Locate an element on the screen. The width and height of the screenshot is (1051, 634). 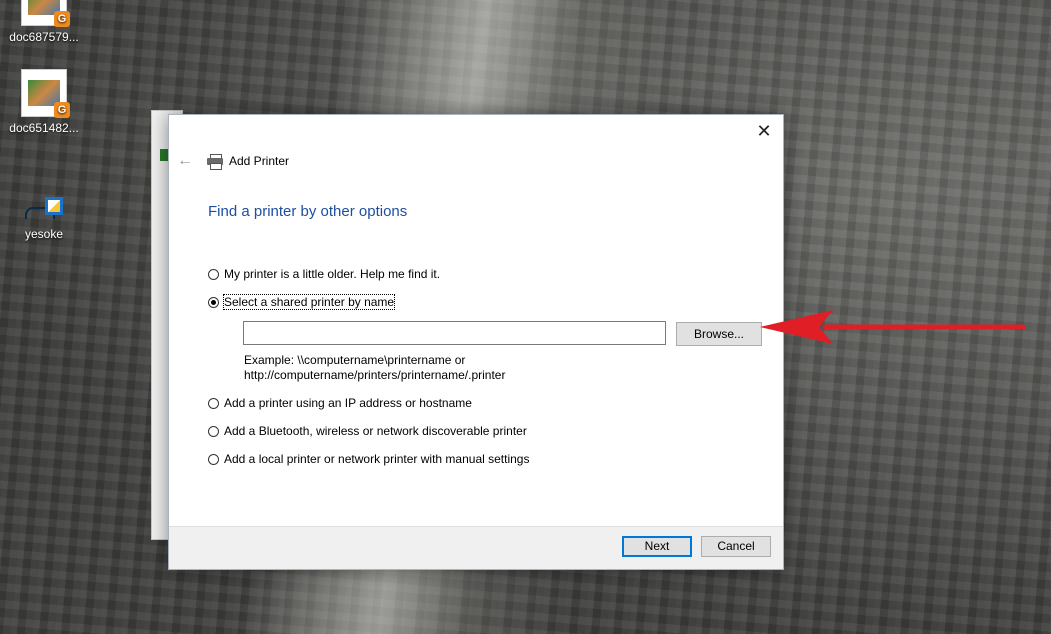
shared-printer-name-input is located at coordinates (454, 333).